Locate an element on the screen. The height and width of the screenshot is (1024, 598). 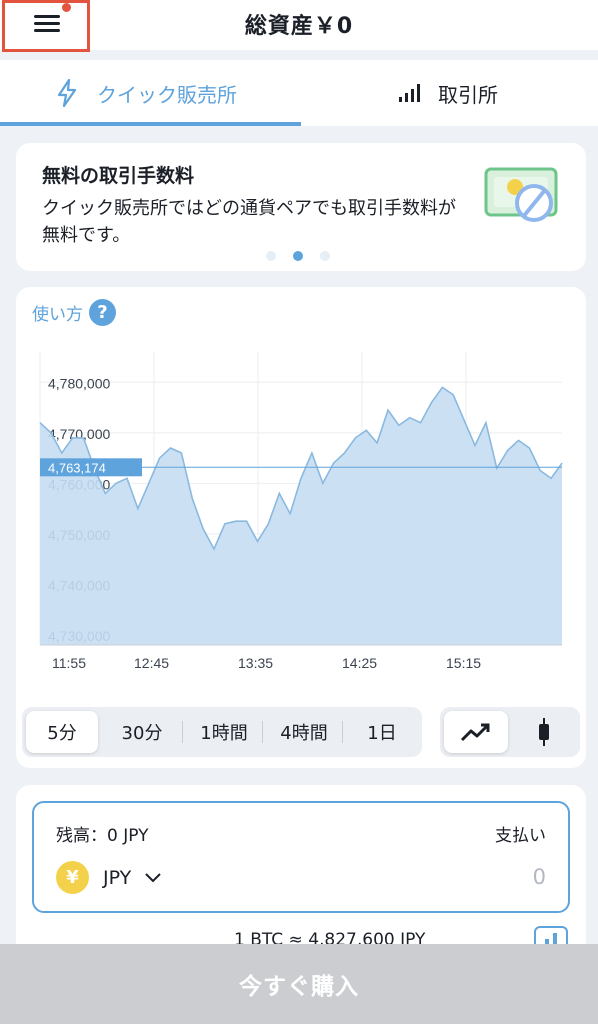
tab-exchange: 取引所 is located at coordinates (448, 93).